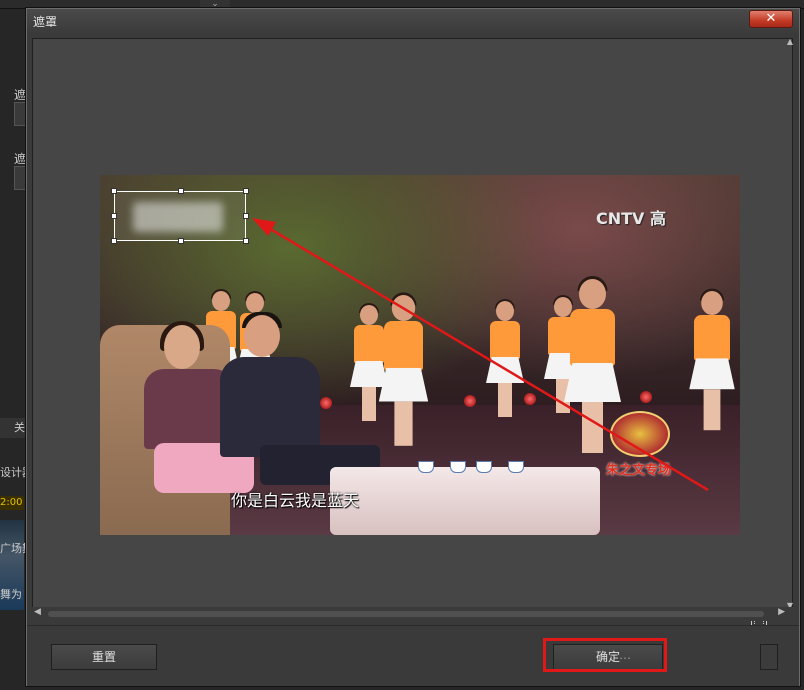 Image resolution: width=804 pixels, height=690 pixels. Describe the element at coordinates (631, 218) in the screenshot. I see `channel-logo: CNTV 高` at that location.